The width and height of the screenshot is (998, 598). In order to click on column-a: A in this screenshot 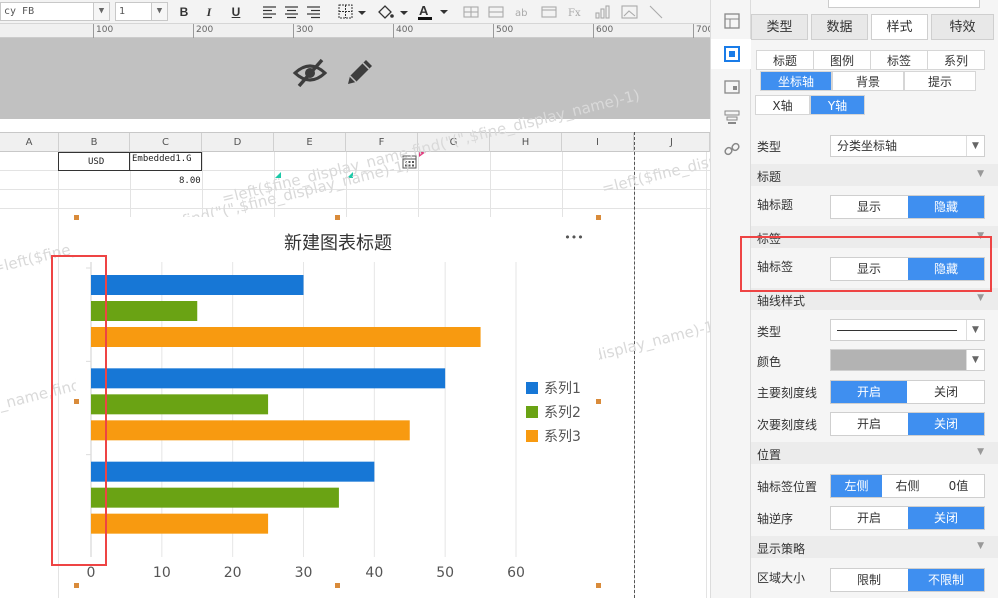, I will do `click(29, 142)`.